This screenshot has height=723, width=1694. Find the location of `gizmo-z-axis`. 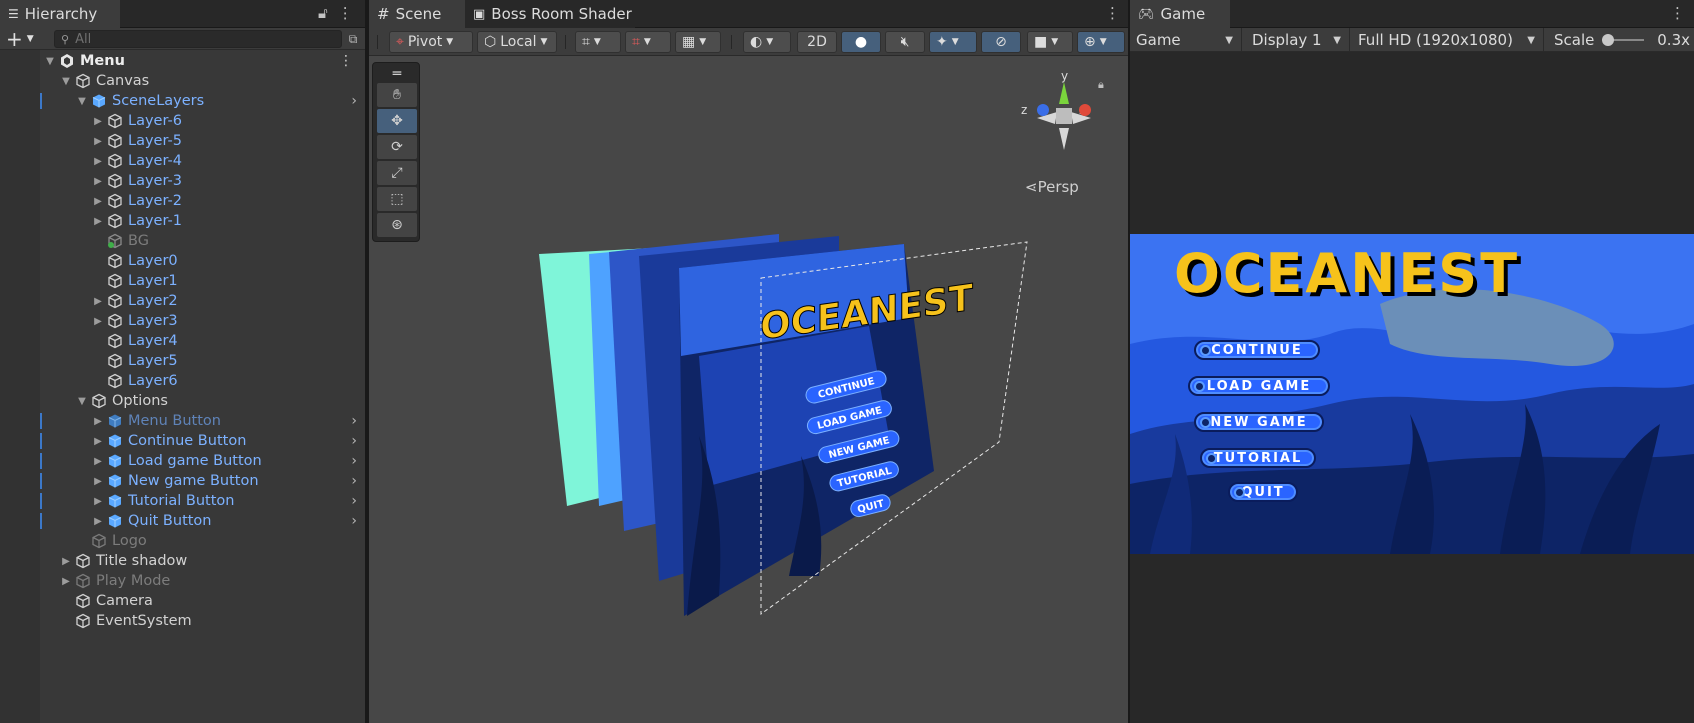

gizmo-z-axis is located at coordinates (1043, 110).